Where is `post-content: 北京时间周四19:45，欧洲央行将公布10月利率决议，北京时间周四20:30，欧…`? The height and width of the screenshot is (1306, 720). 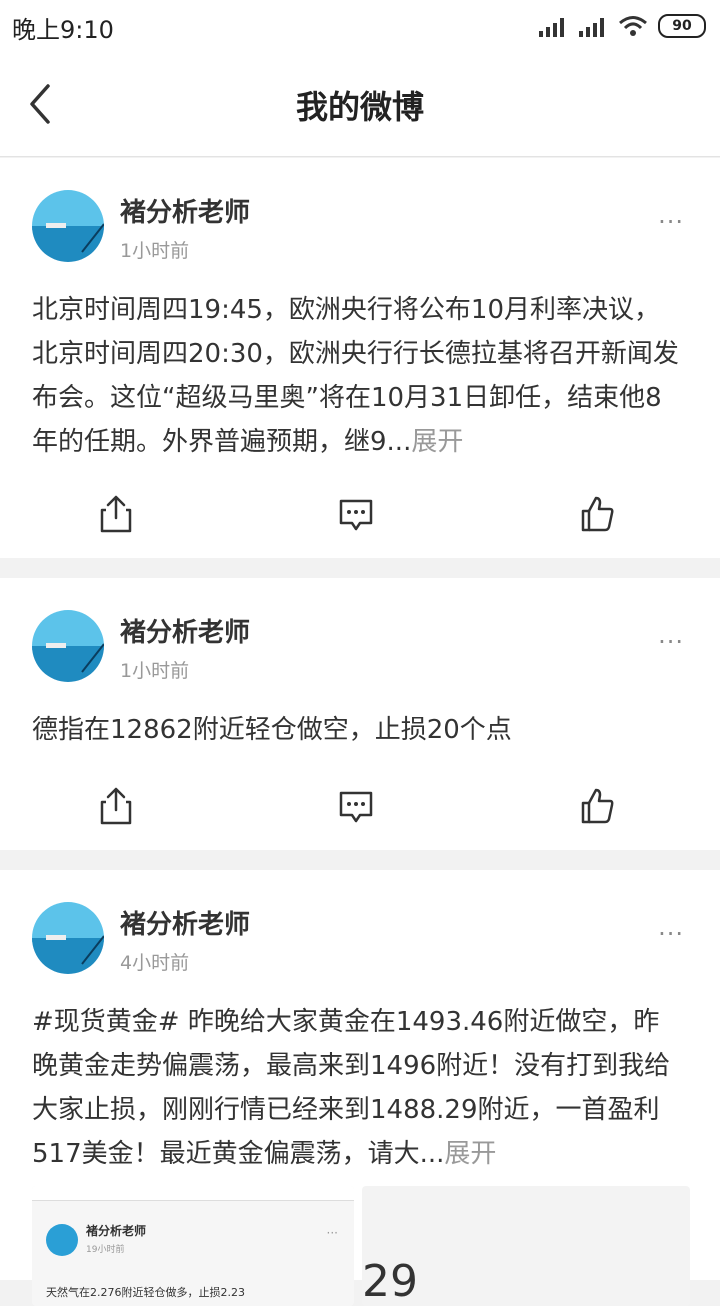
post-content: 北京时间周四19:45，欧洲央行将公布10月利率决议，北京时间周四20:30，欧… is located at coordinates (357, 376).